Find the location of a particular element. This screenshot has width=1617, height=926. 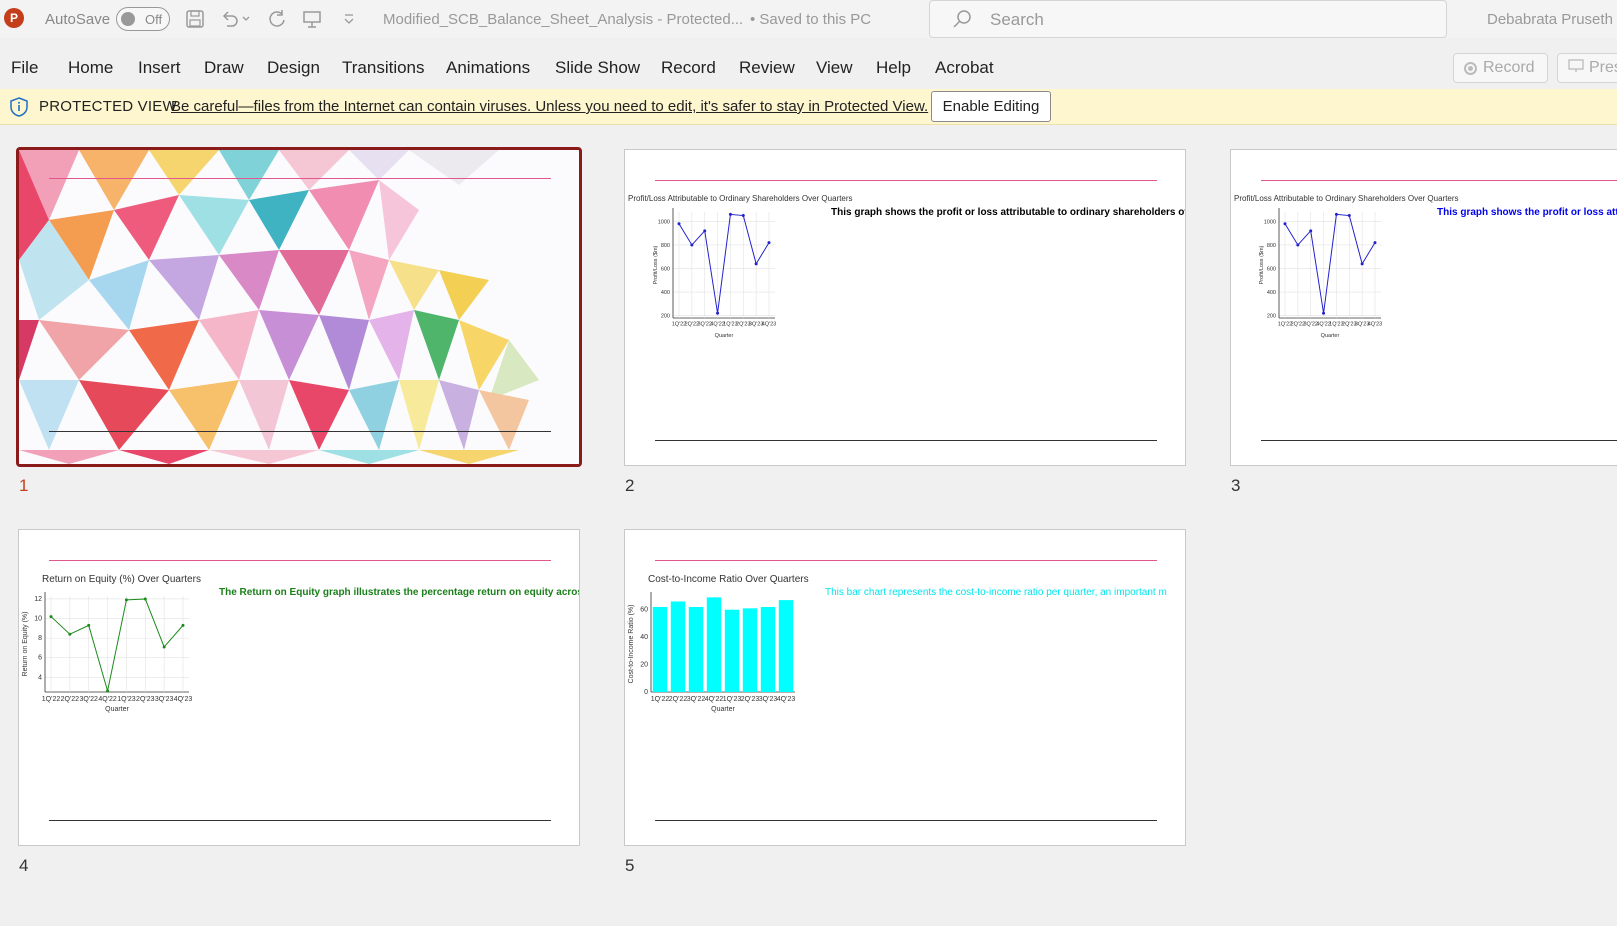

y-tick-label: 200 is located at coordinates (1271, 317).